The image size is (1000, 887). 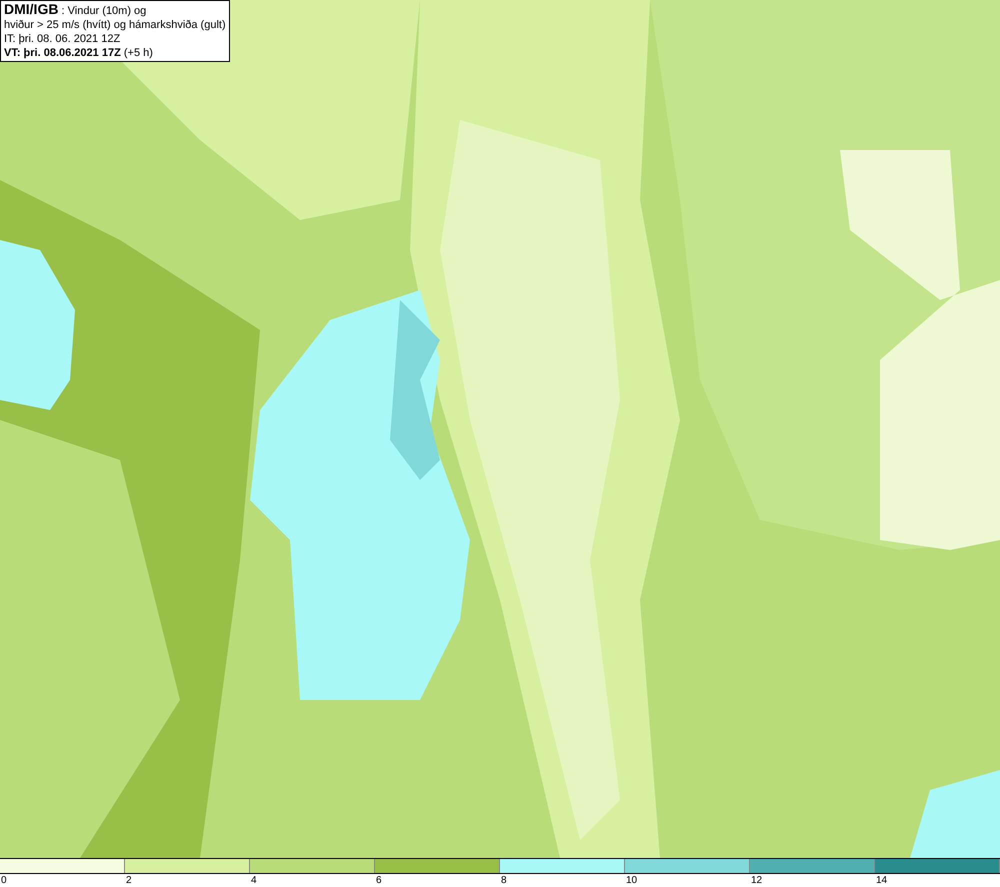 I want to click on legend-tick-label: 2, so click(x=129, y=880).